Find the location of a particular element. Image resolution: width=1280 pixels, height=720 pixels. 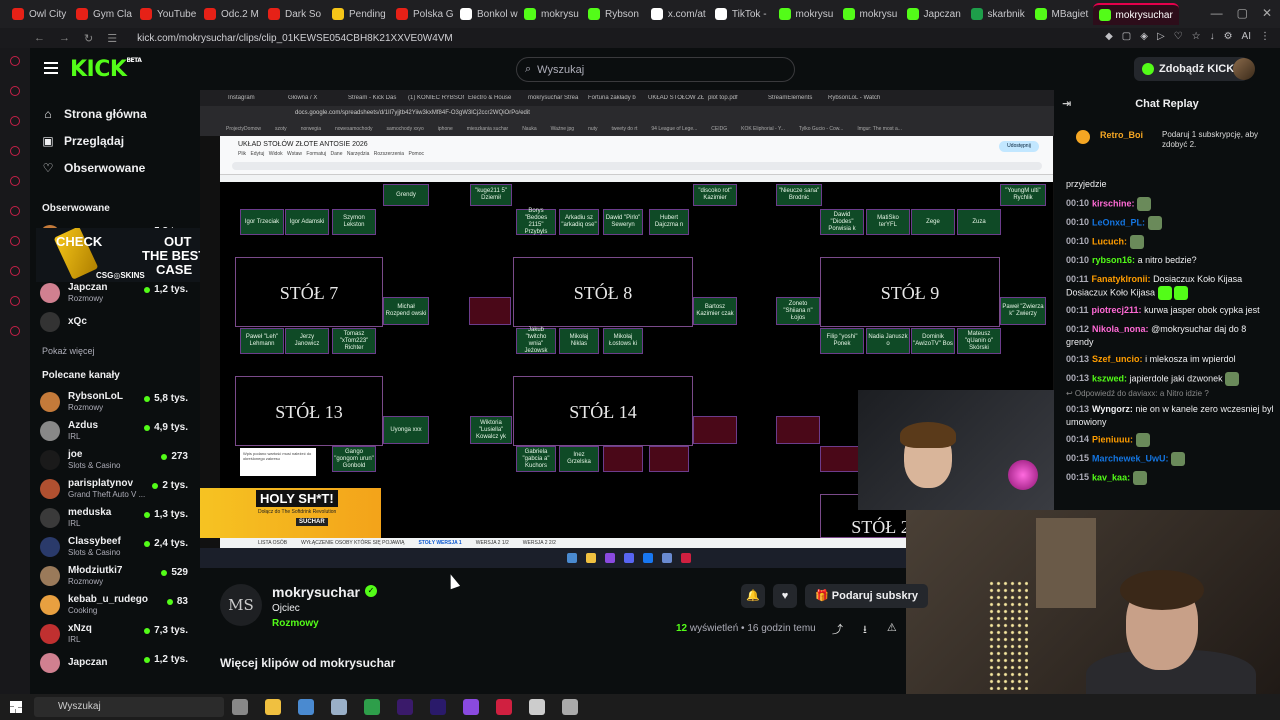

browser-tab: Odc.2 M is located at coordinates (230, 14).